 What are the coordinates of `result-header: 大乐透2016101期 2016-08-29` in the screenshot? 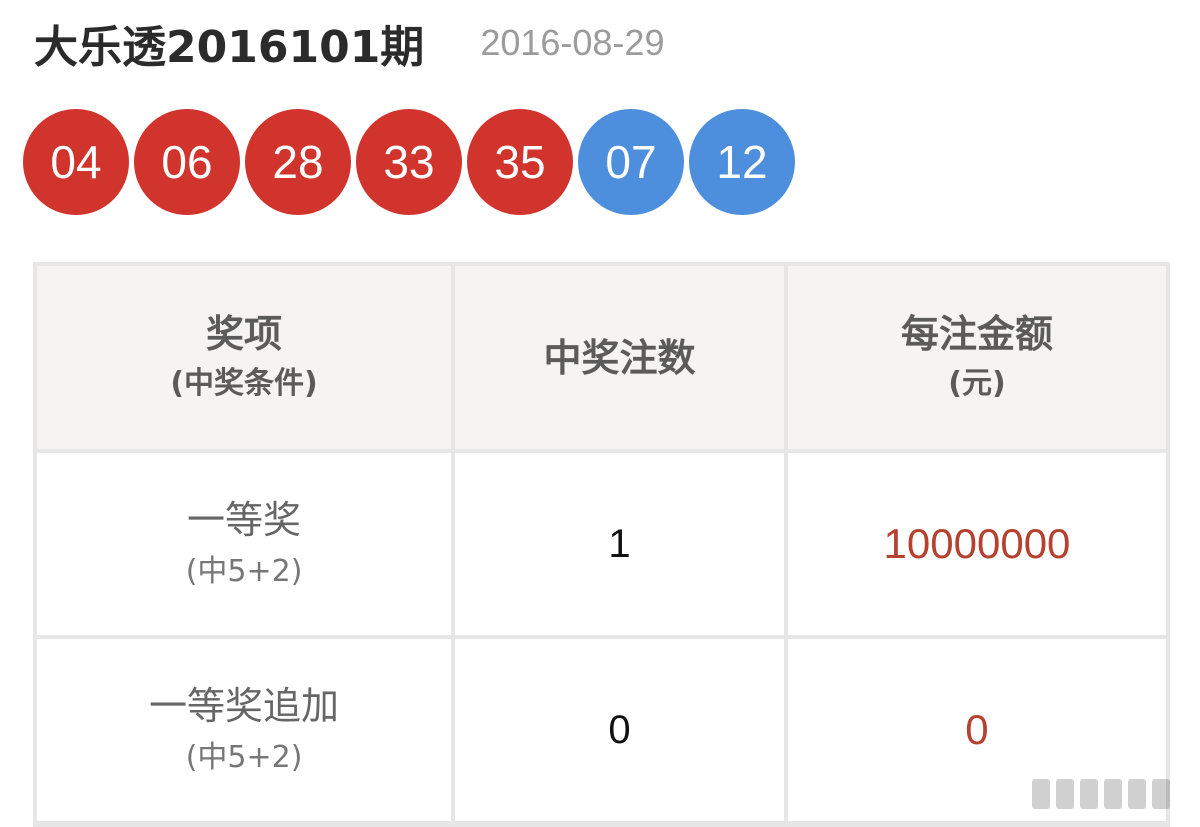 It's located at (349, 43).